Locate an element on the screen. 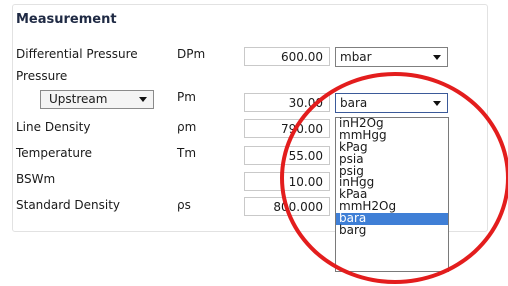 This screenshot has height=286, width=508. option-barg: barg is located at coordinates (392, 230).